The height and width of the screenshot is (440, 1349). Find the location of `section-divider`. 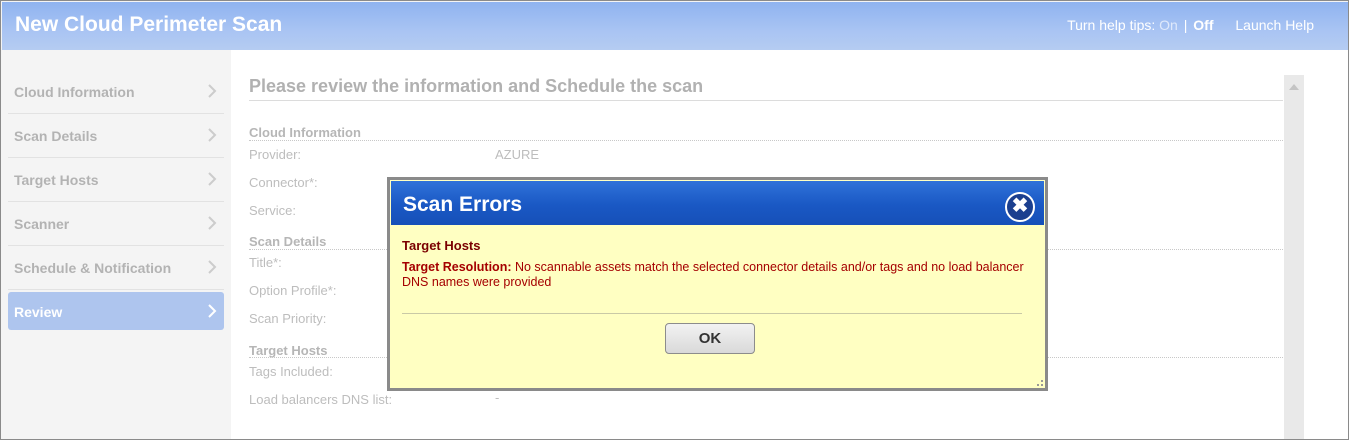

section-divider is located at coordinates (766, 140).